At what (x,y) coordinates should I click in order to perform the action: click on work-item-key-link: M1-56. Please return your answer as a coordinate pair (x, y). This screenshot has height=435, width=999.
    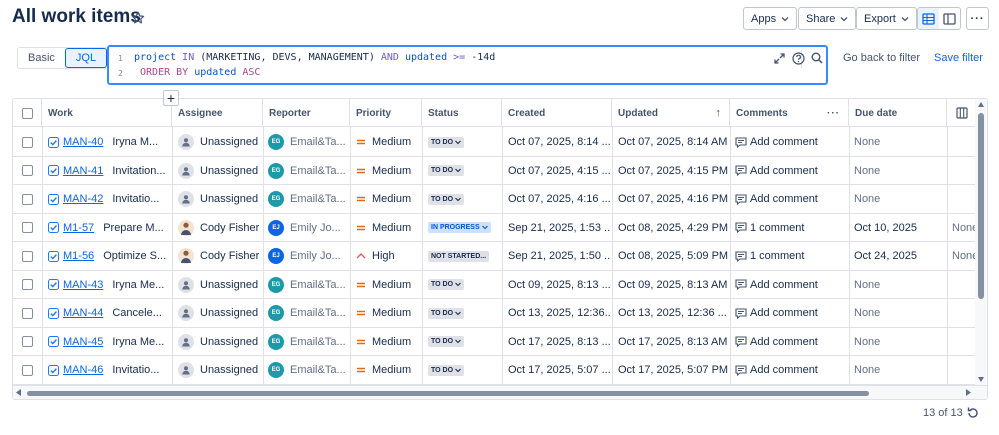
    Looking at the image, I should click on (78, 256).